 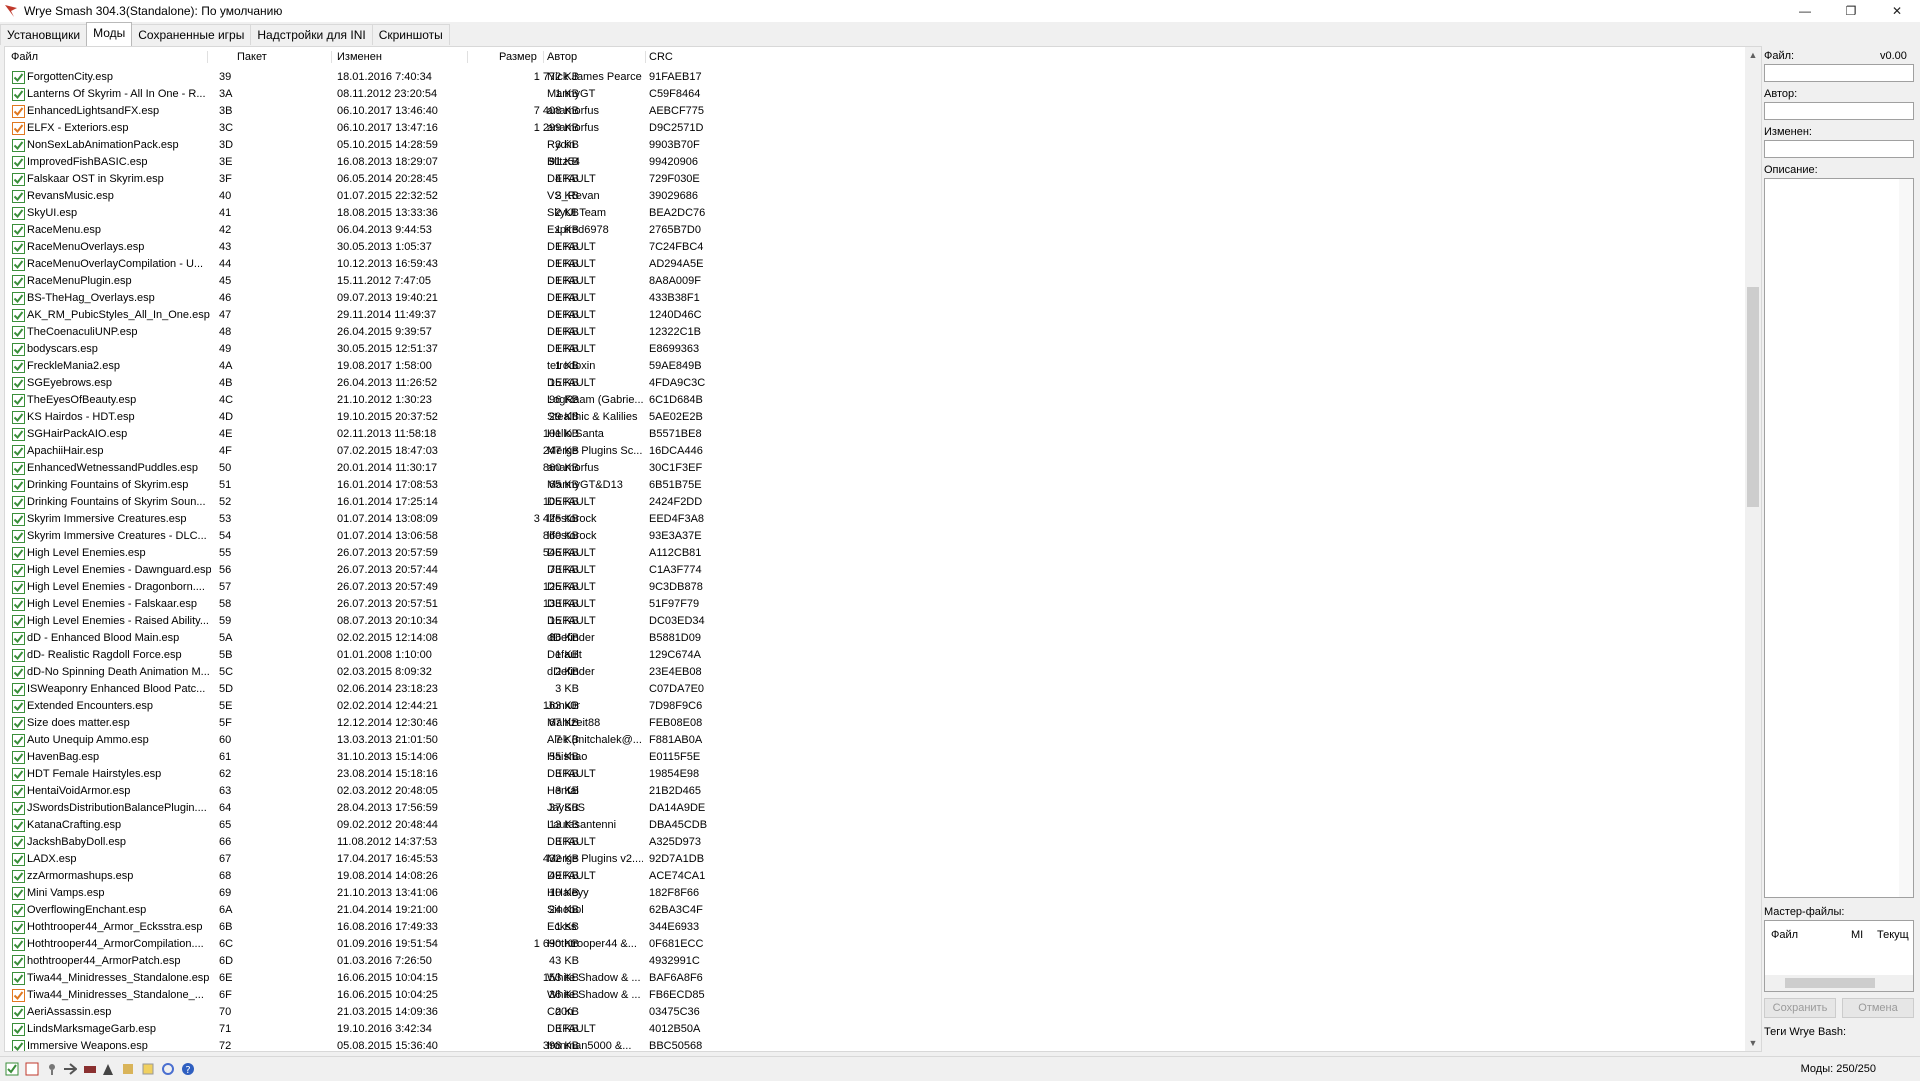 What do you see at coordinates (359, 57) in the screenshot?
I see `column-header-modified: Изменен` at bounding box center [359, 57].